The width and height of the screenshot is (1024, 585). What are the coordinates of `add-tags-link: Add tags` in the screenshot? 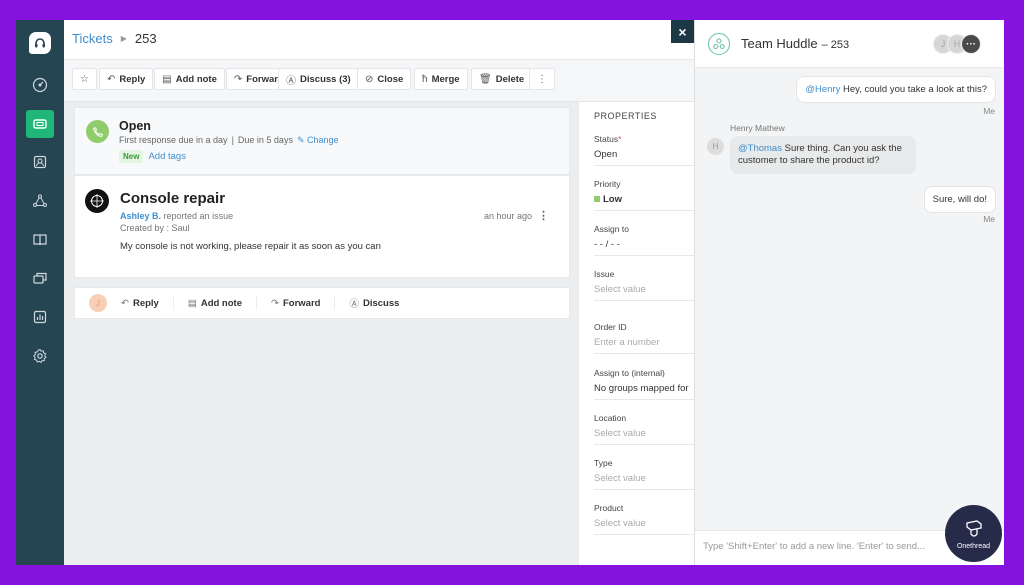 It's located at (167, 156).